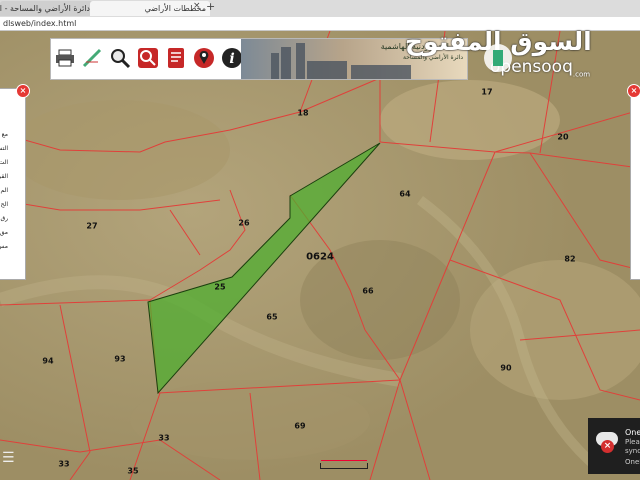  What do you see at coordinates (4, 162) in the screenshot?
I see `panel-line: الت` at bounding box center [4, 162].